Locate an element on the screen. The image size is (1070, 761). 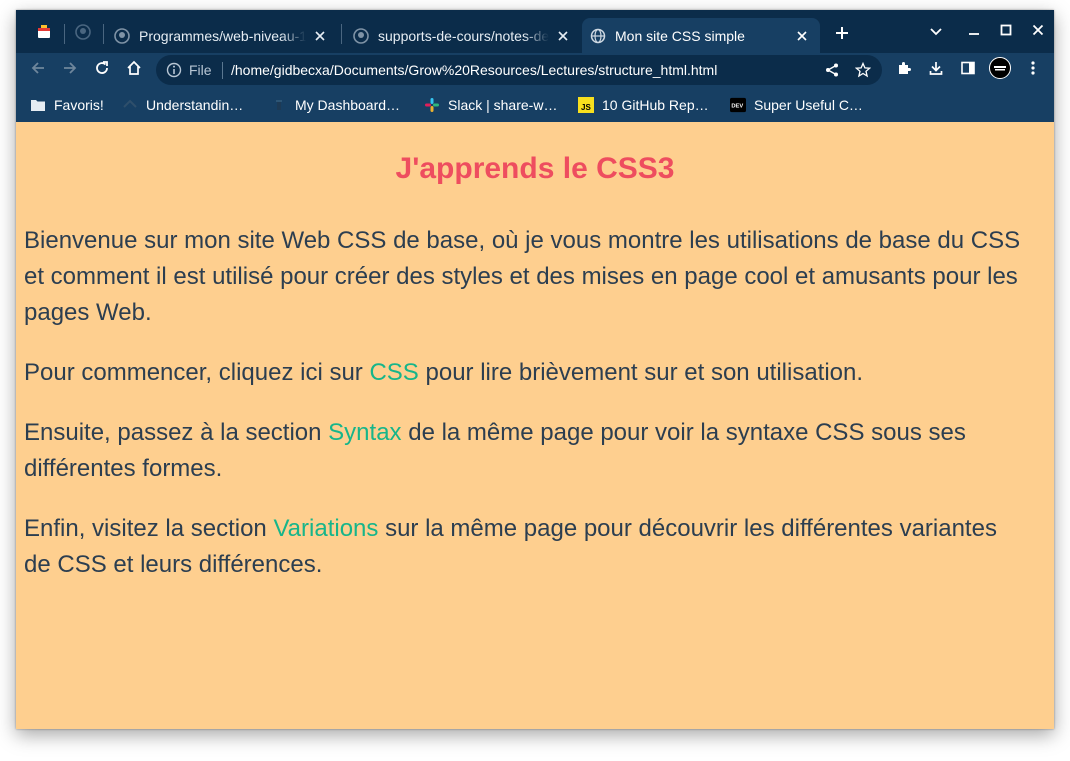
share-icon is located at coordinates (832, 70).